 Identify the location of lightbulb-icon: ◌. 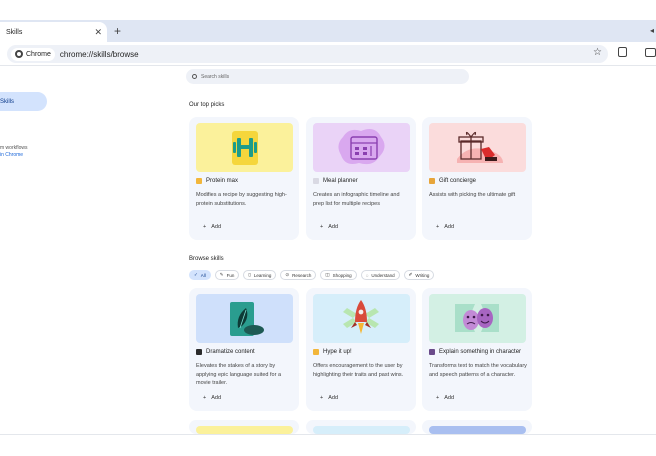
(367, 275).